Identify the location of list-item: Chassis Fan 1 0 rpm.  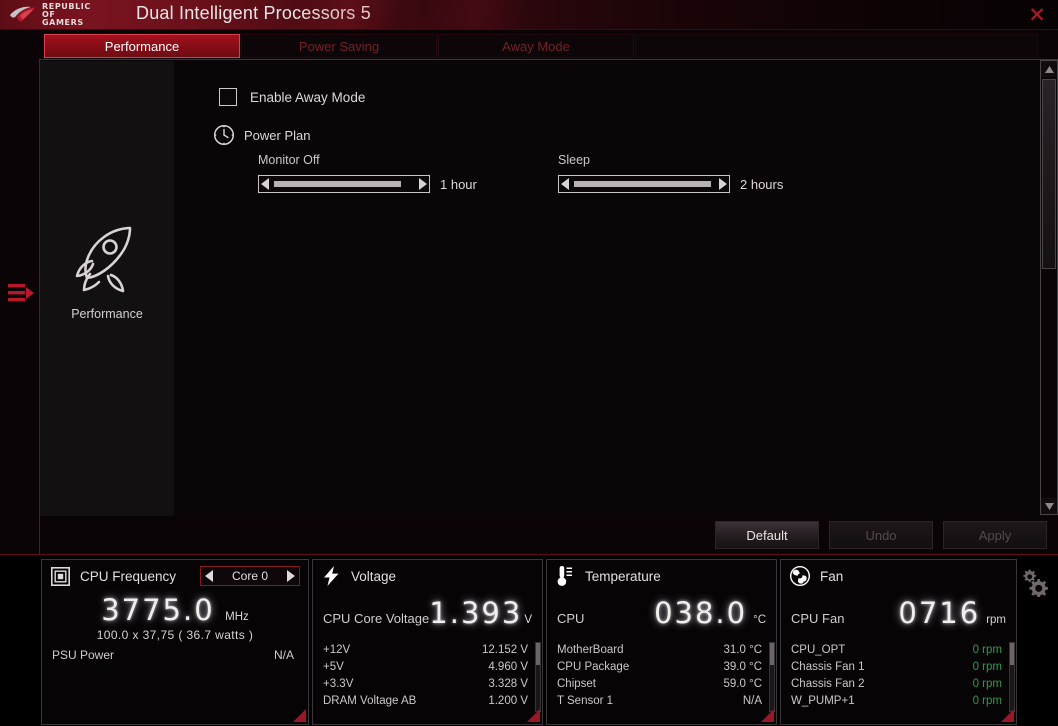
(896, 667).